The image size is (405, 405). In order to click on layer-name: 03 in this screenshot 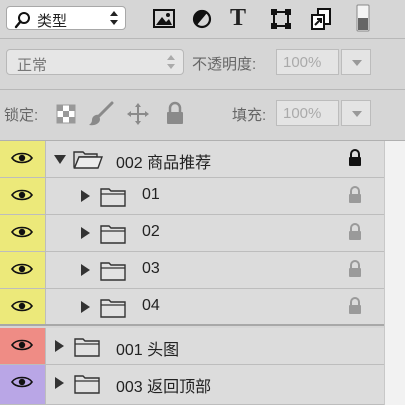, I will do `click(151, 268)`.